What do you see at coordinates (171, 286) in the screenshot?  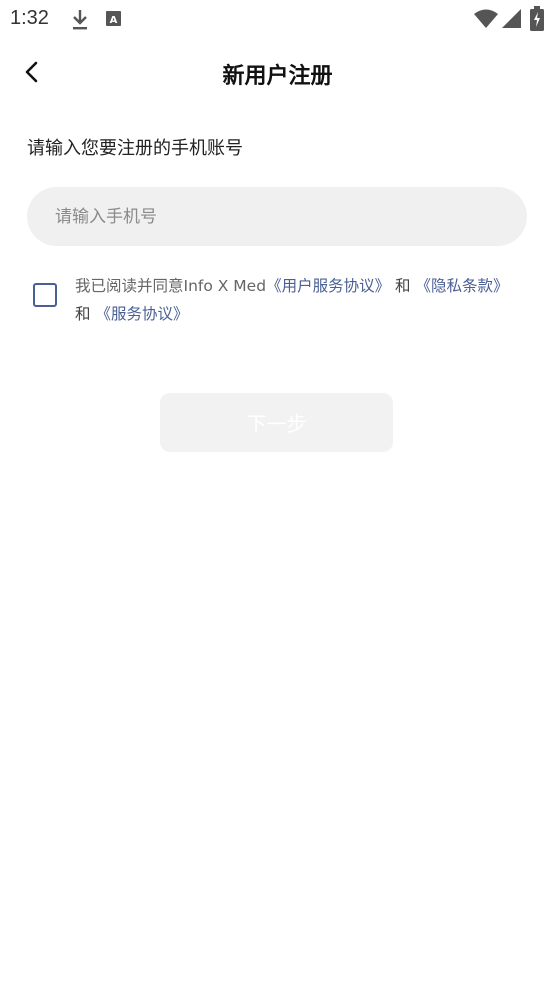 I see `agreement-prefix: 我已阅读并同意Info X Med` at bounding box center [171, 286].